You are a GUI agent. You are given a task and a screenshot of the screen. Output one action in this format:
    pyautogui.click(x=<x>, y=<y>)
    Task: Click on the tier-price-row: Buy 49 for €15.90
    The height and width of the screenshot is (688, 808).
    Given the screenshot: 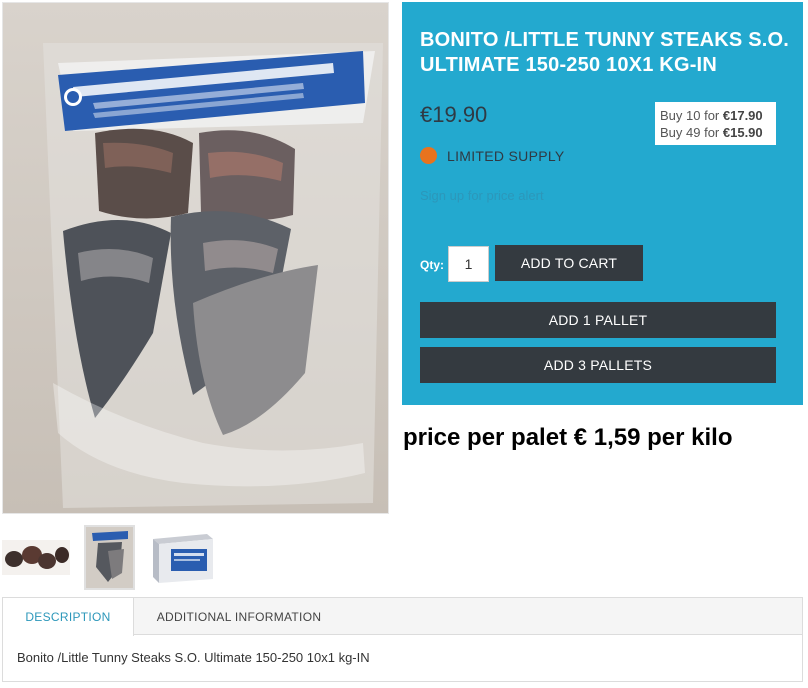 What is the action you would take?
    pyautogui.click(x=715, y=132)
    